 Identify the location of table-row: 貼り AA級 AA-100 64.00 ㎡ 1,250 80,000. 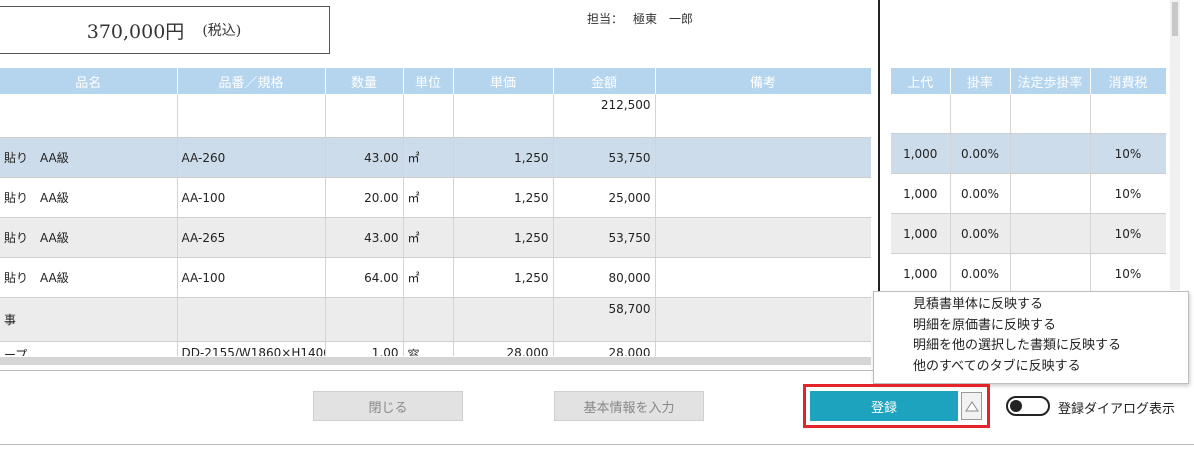
(435, 277).